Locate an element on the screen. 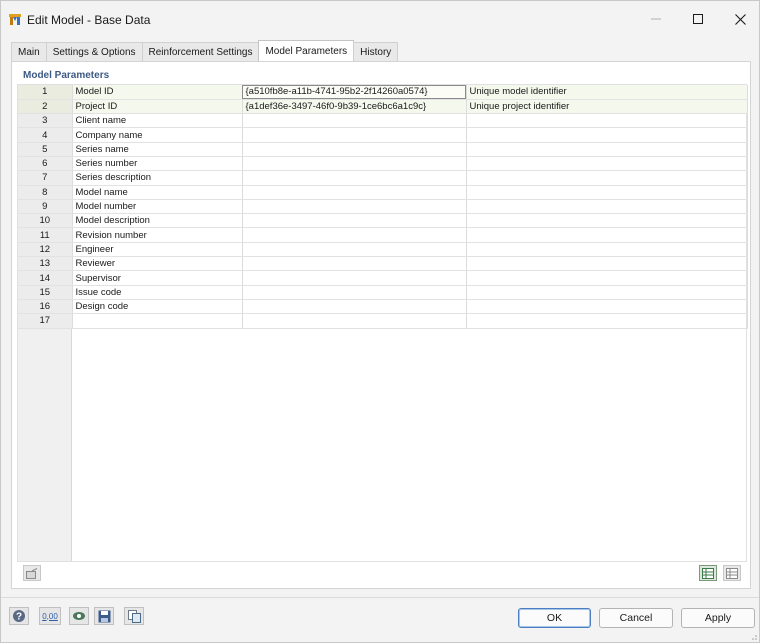 This screenshot has width=760, height=643. parameter-name-cell: Client name is located at coordinates (157, 121).